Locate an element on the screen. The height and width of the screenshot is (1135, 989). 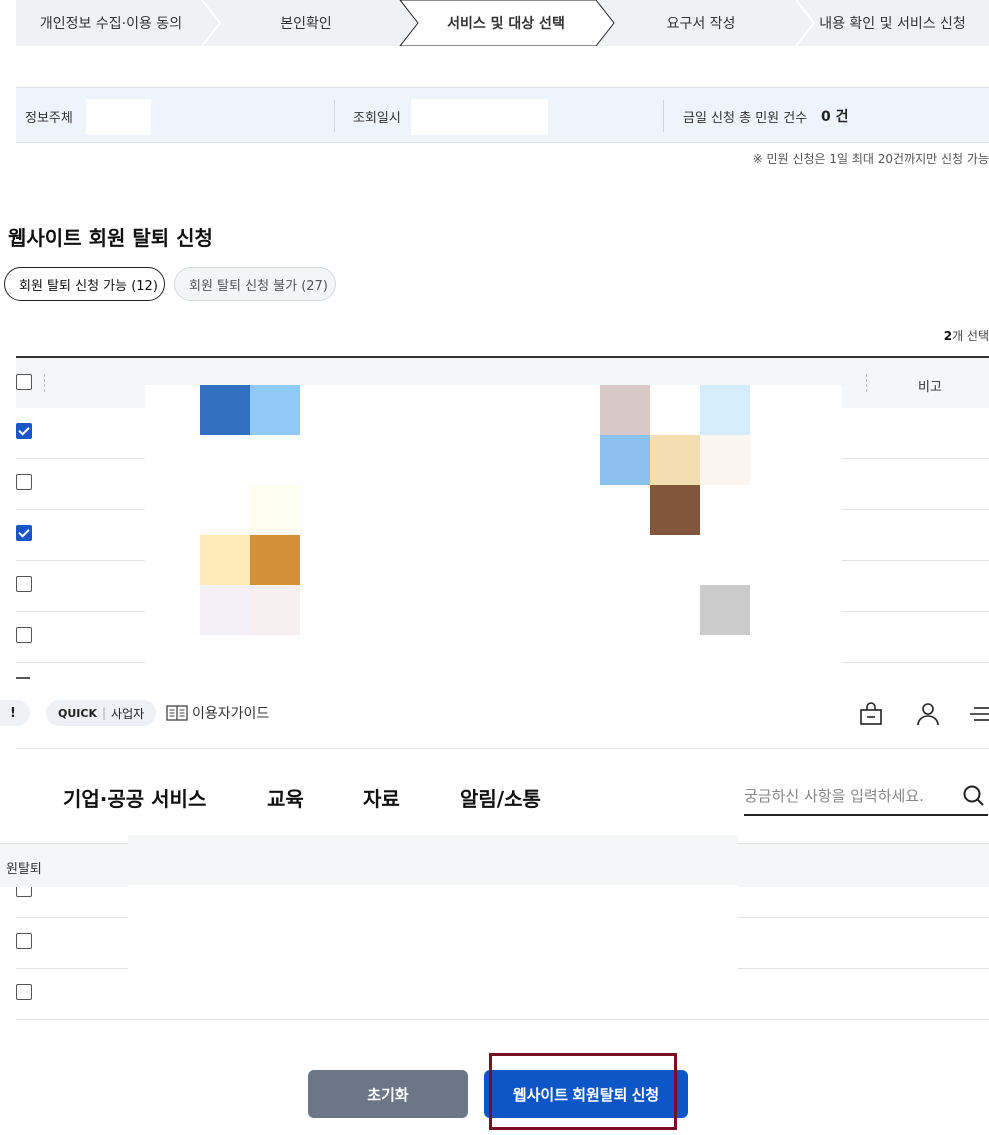
redacted-band is located at coordinates (433, 860).